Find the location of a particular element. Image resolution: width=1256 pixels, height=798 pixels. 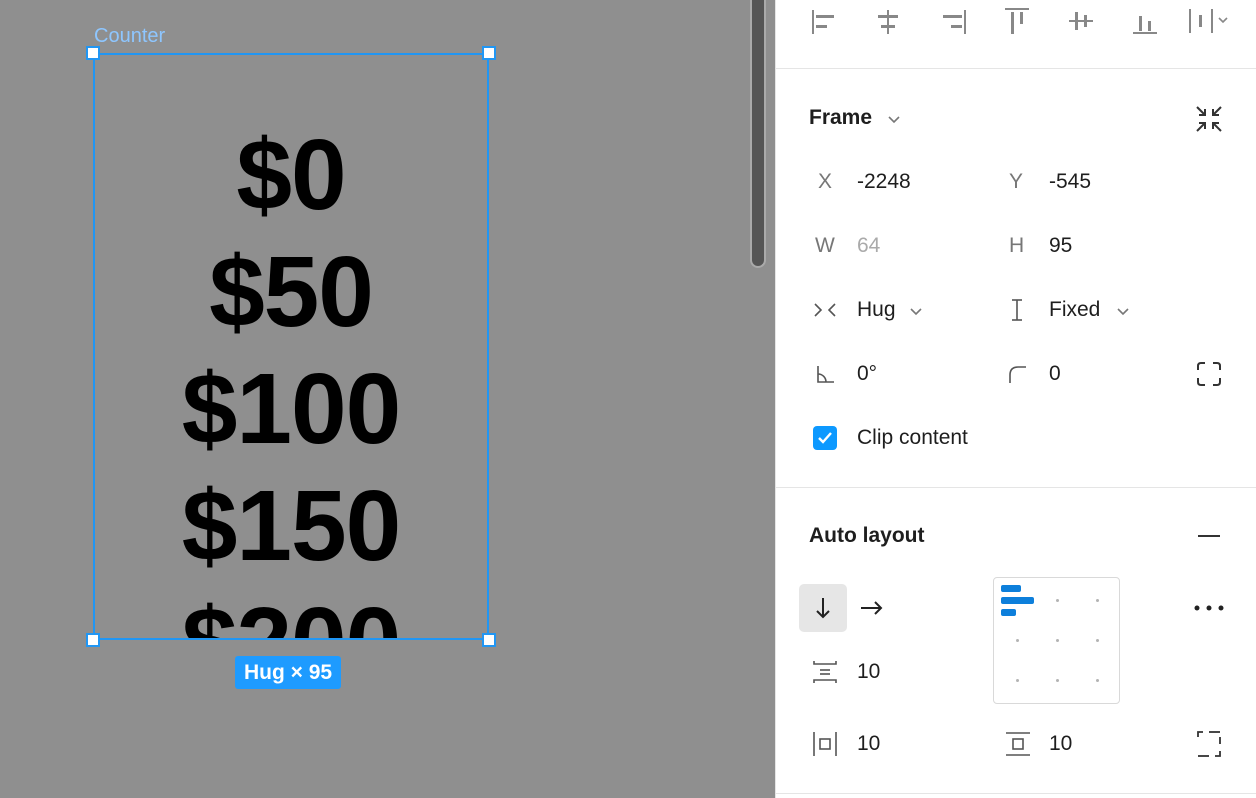

distribute-icon is located at coordinates (1209, 21).